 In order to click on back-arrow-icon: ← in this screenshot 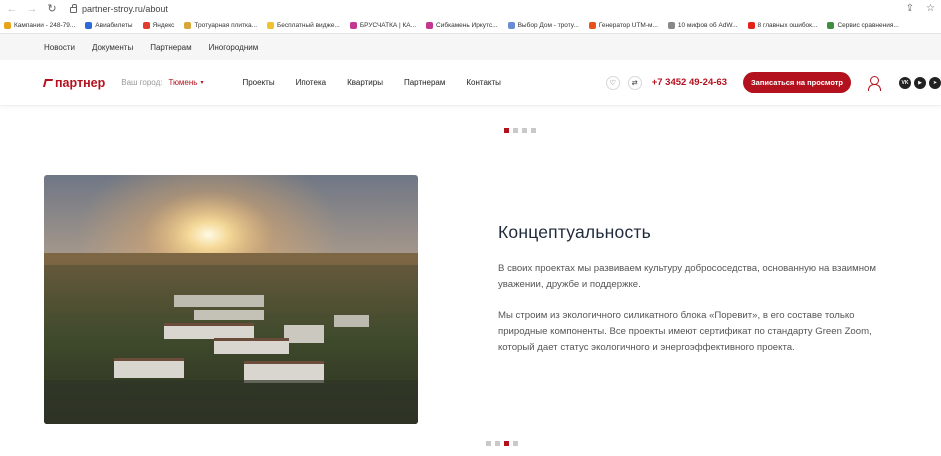, I will do `click(12, 9)`.